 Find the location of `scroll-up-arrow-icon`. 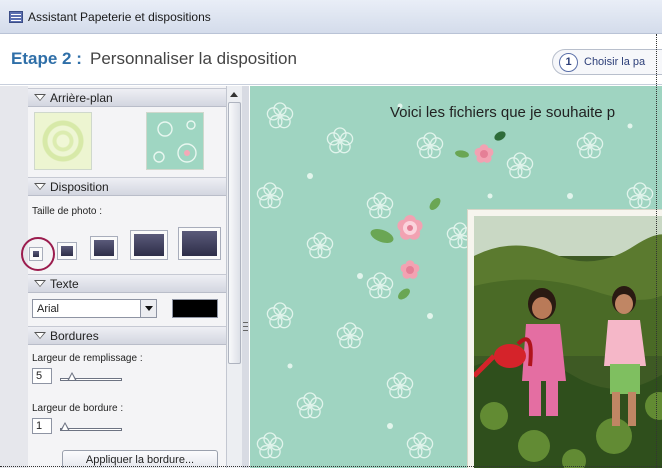

scroll-up-arrow-icon is located at coordinates (234, 94).